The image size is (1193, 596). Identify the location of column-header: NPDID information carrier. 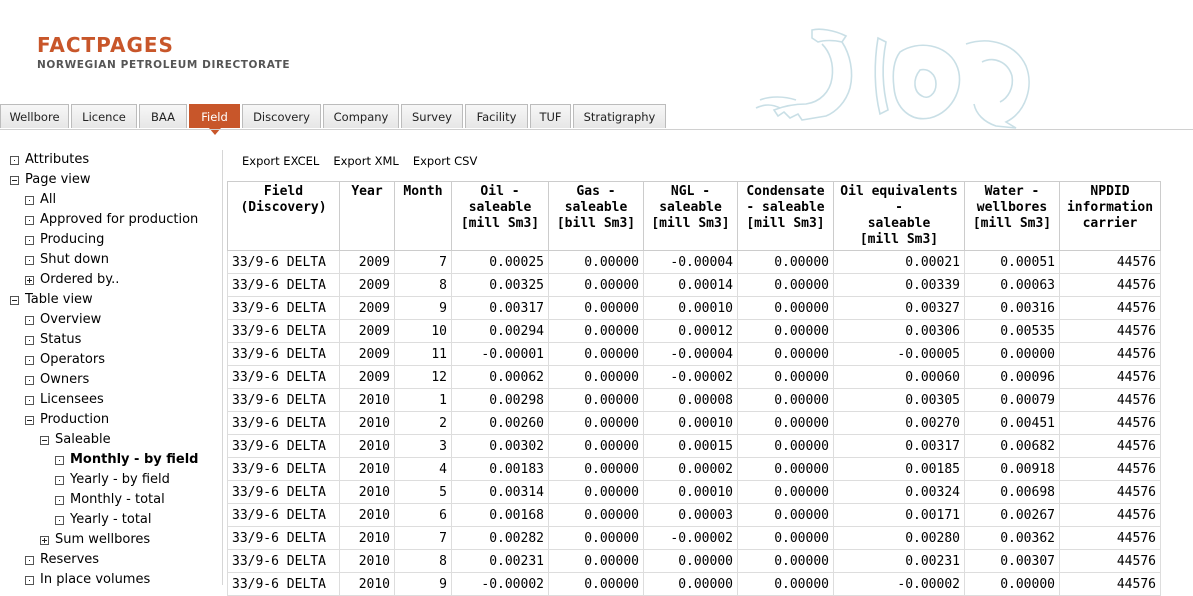
(1110, 216).